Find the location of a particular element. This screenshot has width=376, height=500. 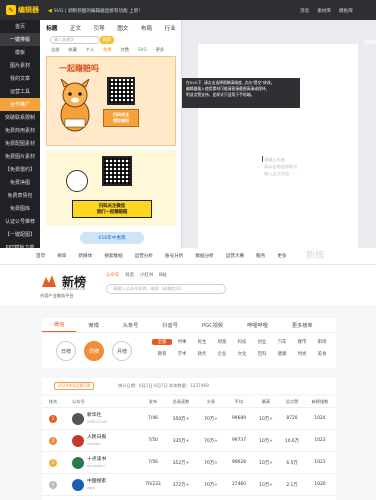

tab-title: 标题 is located at coordinates (51, 28).